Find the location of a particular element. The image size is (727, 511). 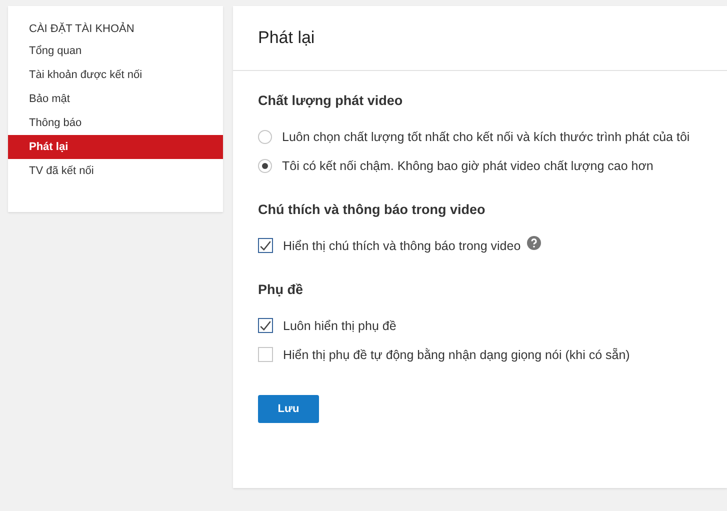

sidebar-item: Tài khoản được kết nối is located at coordinates (115, 75).